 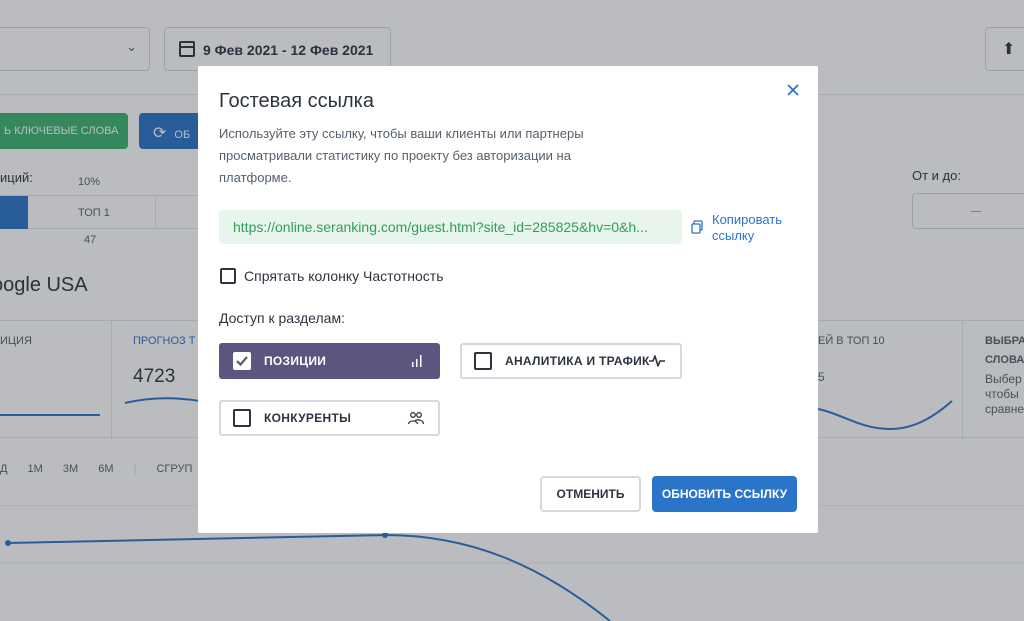 I want to click on section-analytics-button: АНАЛИТИКА И ТРАФИК, so click(x=571, y=361).